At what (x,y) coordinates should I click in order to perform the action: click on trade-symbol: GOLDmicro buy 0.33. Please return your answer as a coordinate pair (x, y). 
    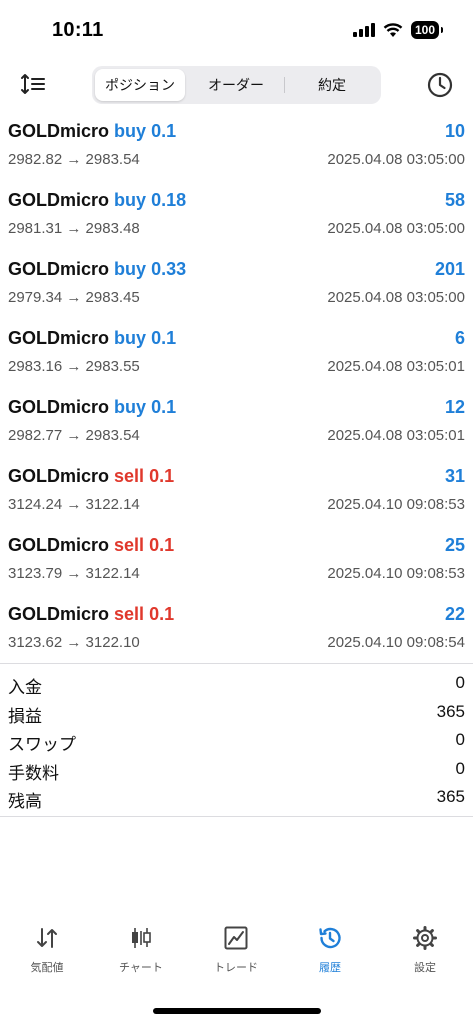
    Looking at the image, I should click on (97, 269).